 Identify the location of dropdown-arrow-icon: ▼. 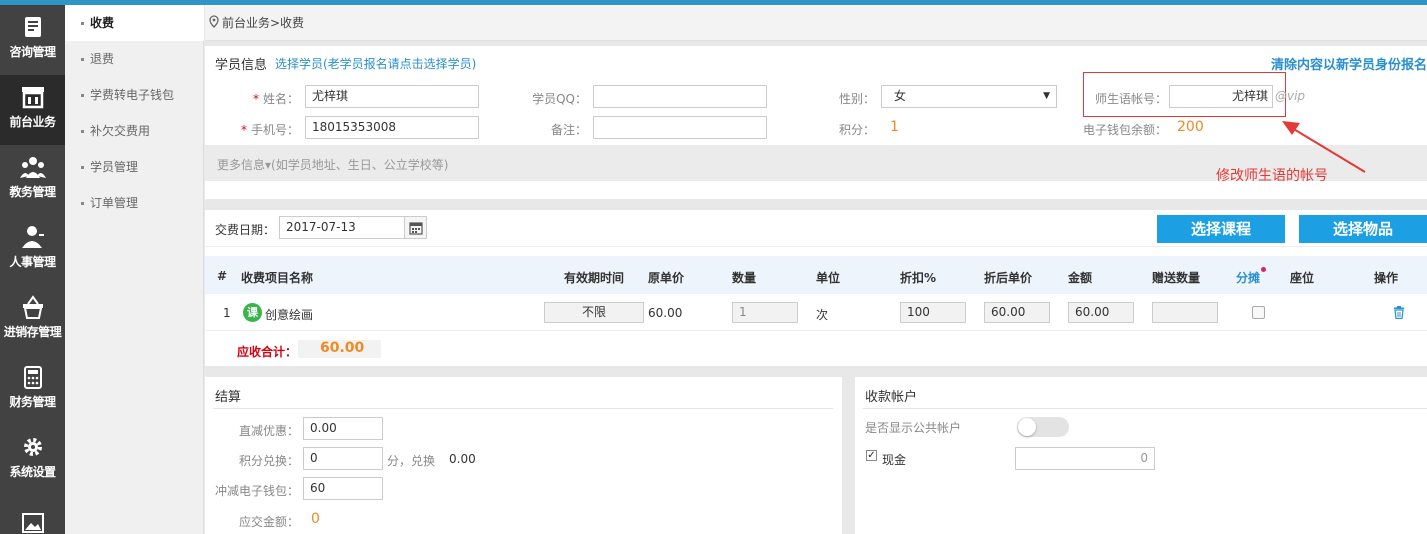
(1046, 96).